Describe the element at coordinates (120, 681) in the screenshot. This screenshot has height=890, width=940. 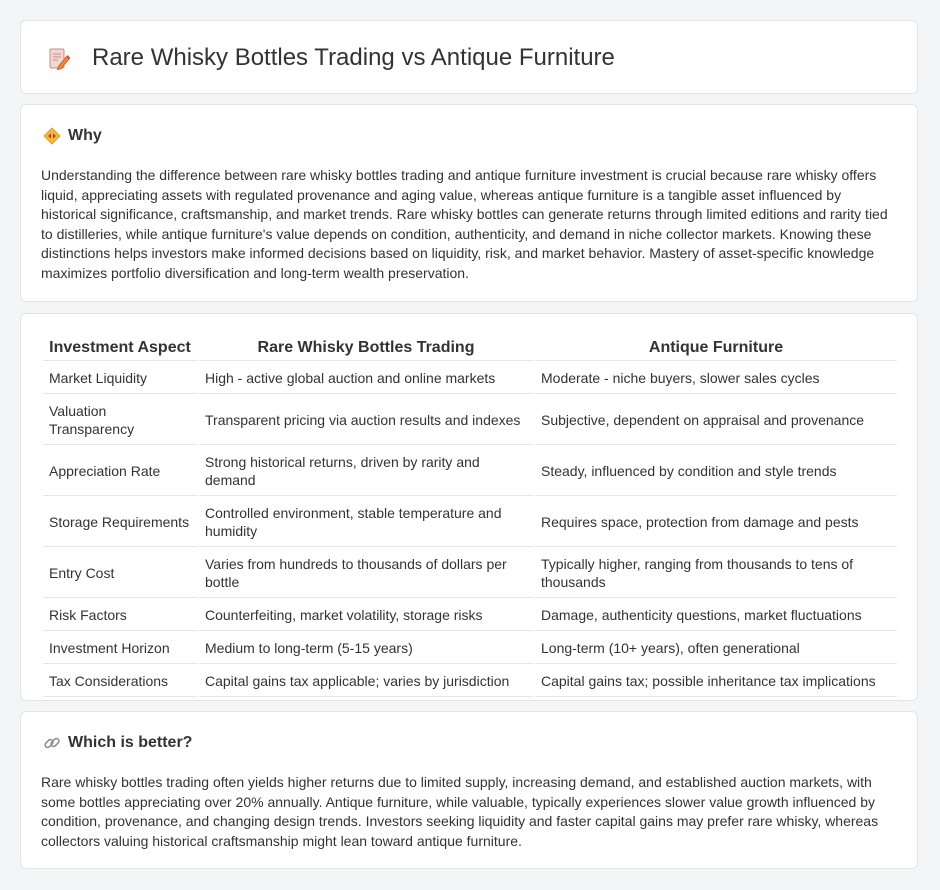
I see `aspect-cell: Tax Considerations` at that location.